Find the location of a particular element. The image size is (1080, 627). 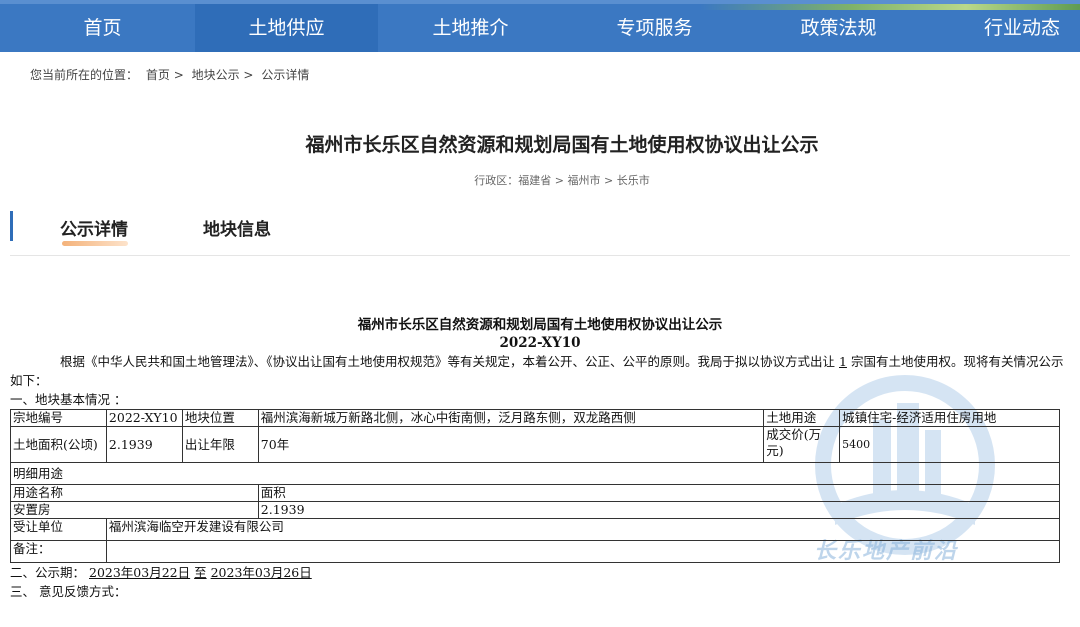

cell-value: 福州滨海临空开发建设有限公司 is located at coordinates (583, 529).